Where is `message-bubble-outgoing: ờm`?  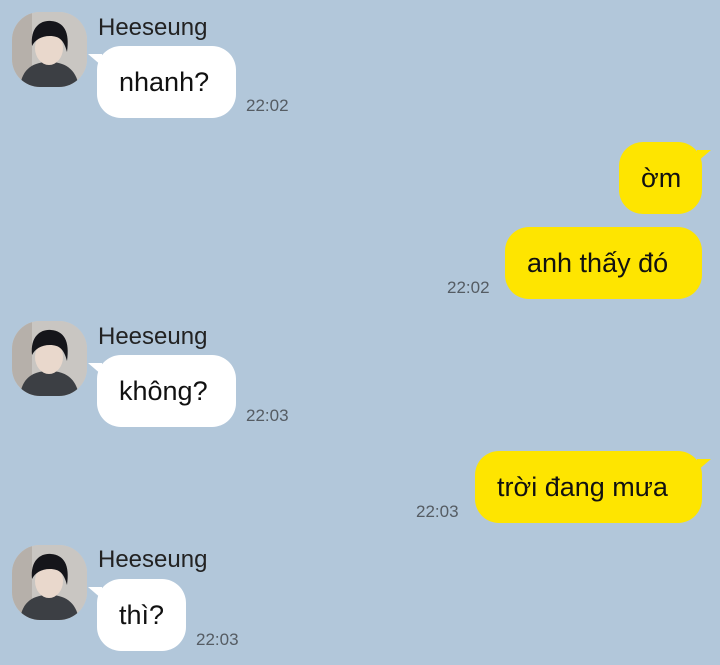 message-bubble-outgoing: ờm is located at coordinates (665, 178).